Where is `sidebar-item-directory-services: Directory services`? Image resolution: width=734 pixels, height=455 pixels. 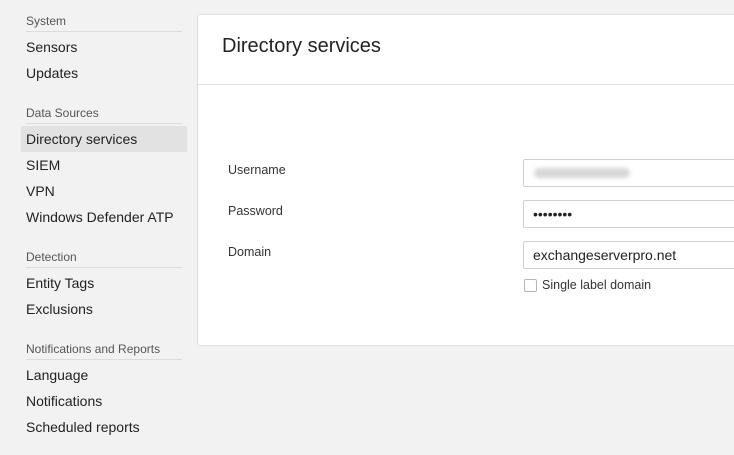
sidebar-item-directory-services: Directory services is located at coordinates (104, 139).